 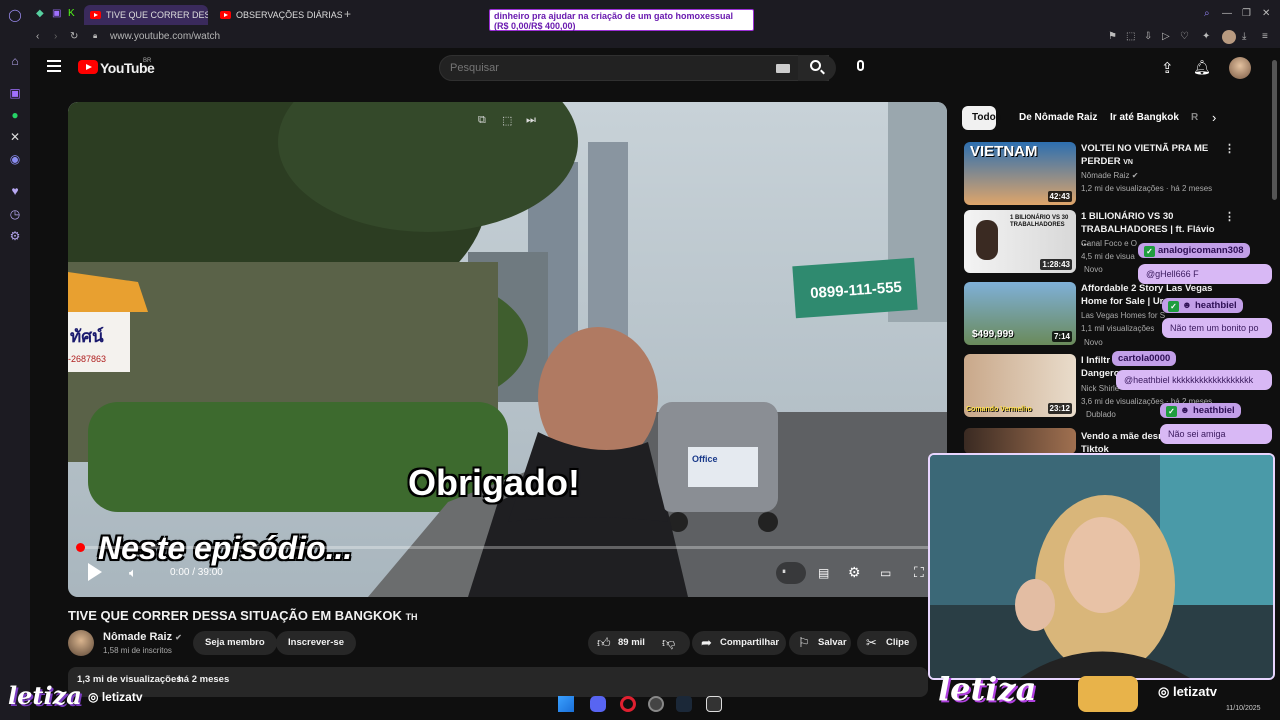 I want to click on channel-avatar, so click(x=81, y=643).